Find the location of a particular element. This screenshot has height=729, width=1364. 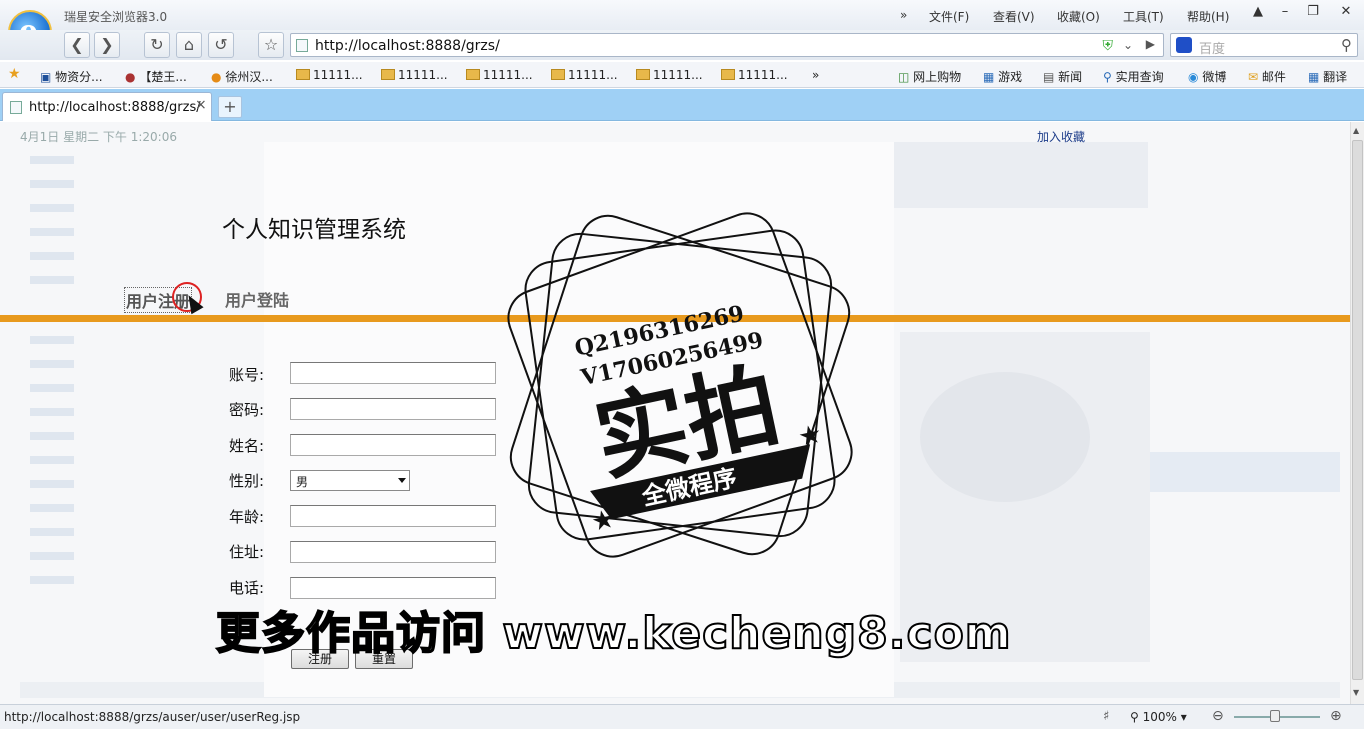

nav-login-link: 用户登陆 is located at coordinates (257, 299).